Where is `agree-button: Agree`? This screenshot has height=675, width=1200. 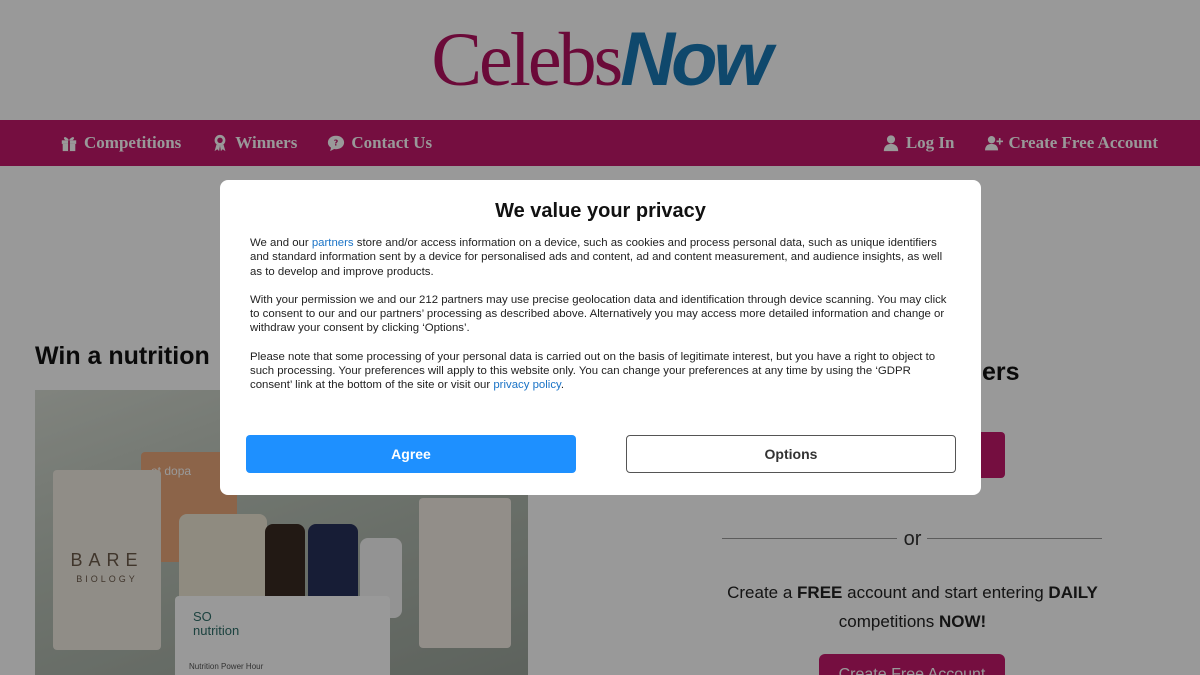
agree-button: Agree is located at coordinates (411, 454).